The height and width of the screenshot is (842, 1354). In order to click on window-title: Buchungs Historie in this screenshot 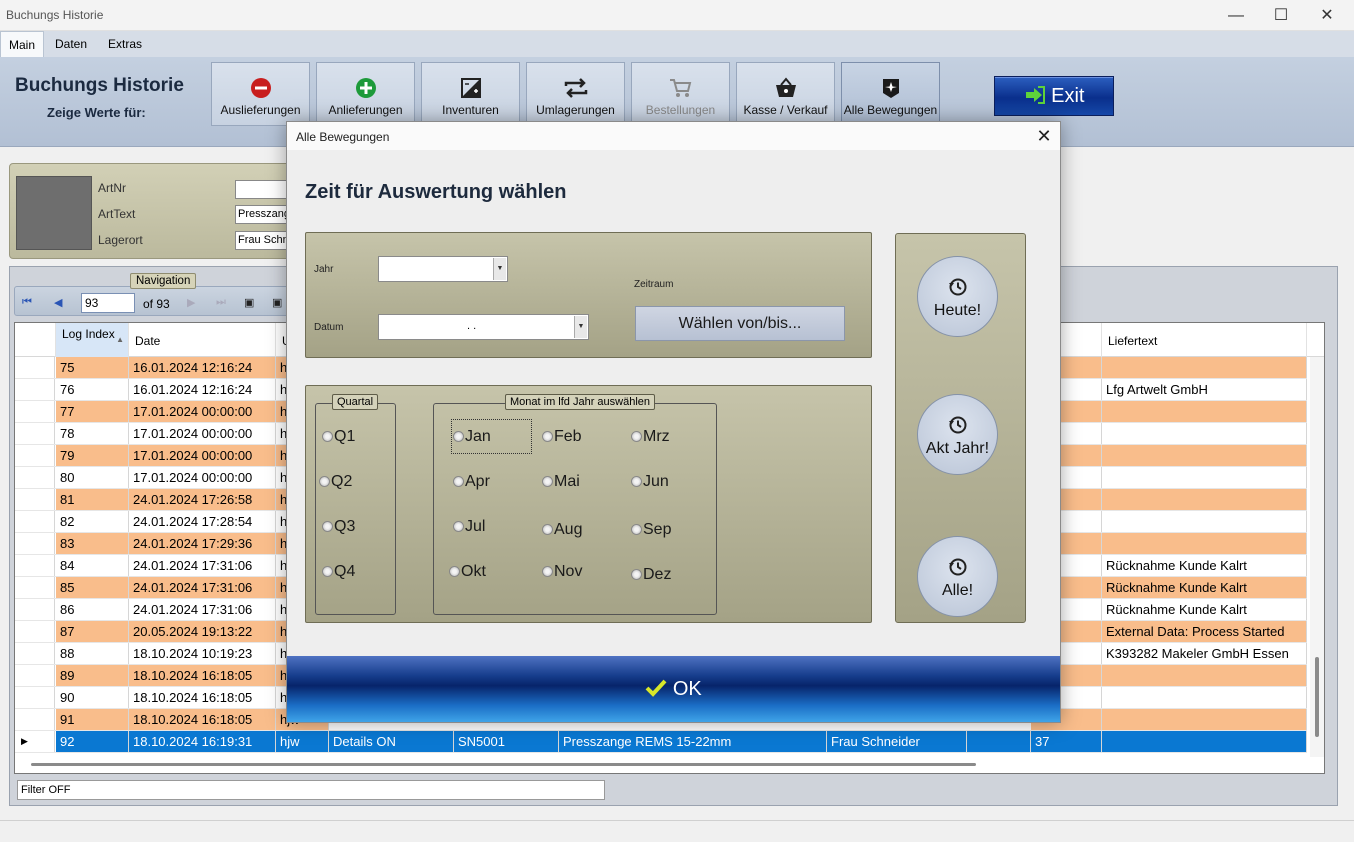, I will do `click(55, 15)`.